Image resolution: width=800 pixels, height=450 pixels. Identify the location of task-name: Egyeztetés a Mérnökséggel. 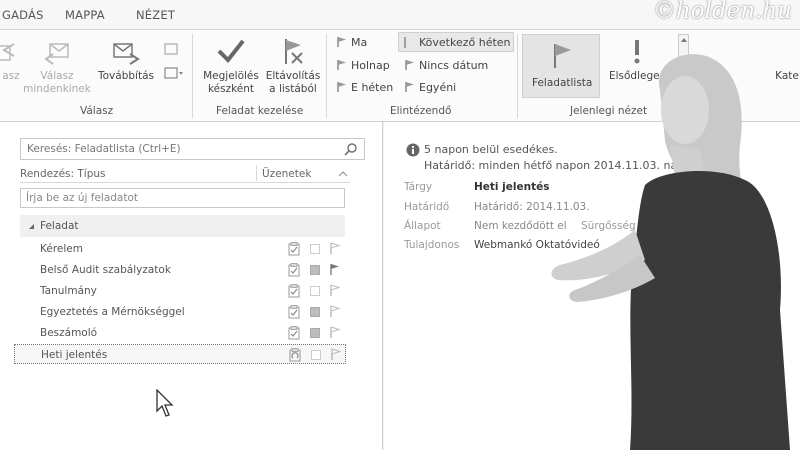
(112, 312).